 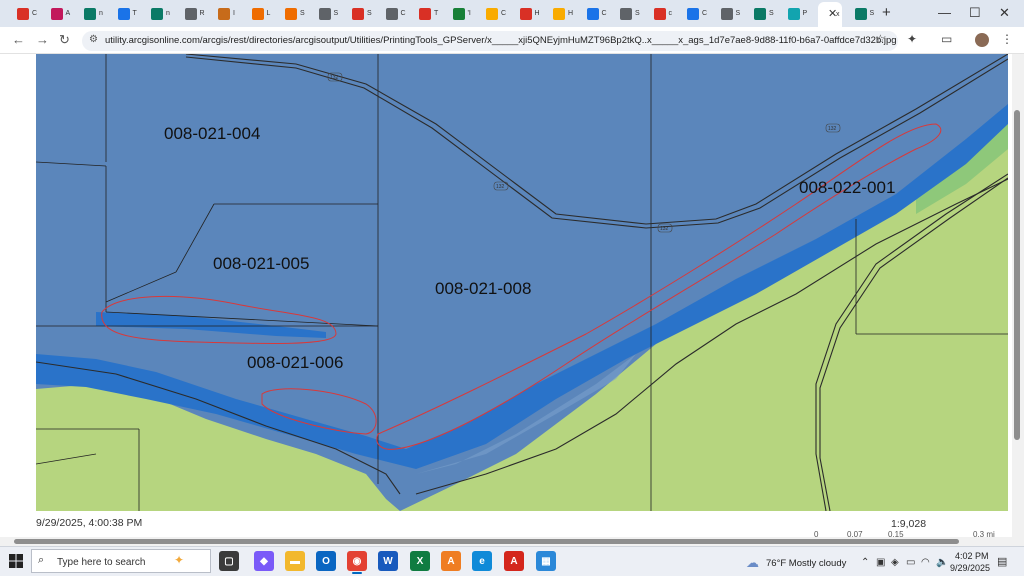 What do you see at coordinates (198, 13) in the screenshot?
I see `browser-tab: R` at bounding box center [198, 13].